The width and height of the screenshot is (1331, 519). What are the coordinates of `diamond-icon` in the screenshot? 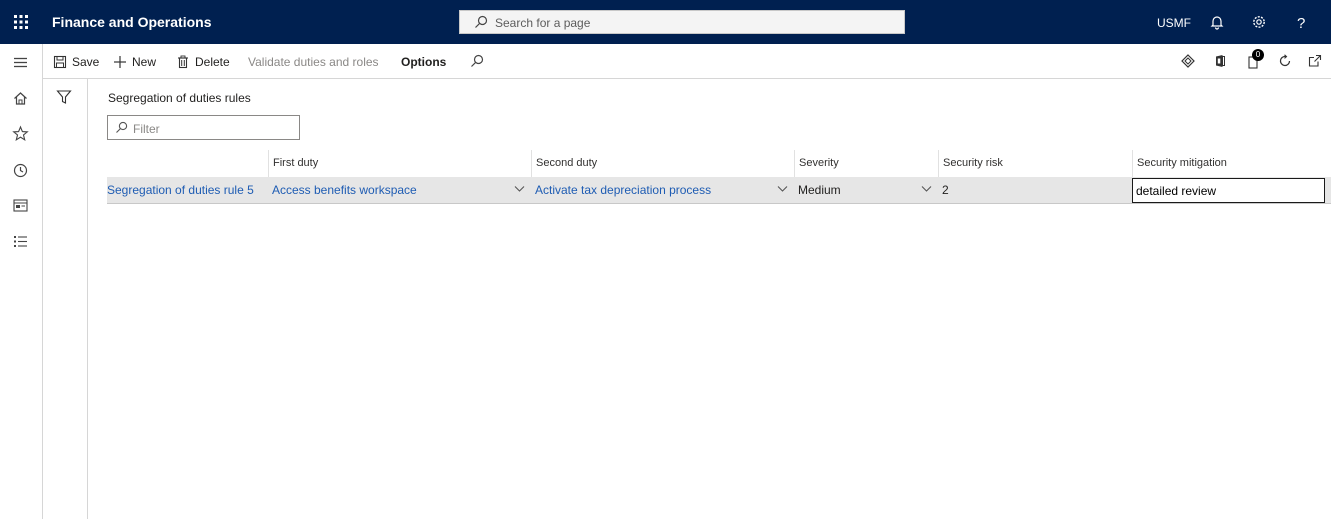 It's located at (1188, 61).